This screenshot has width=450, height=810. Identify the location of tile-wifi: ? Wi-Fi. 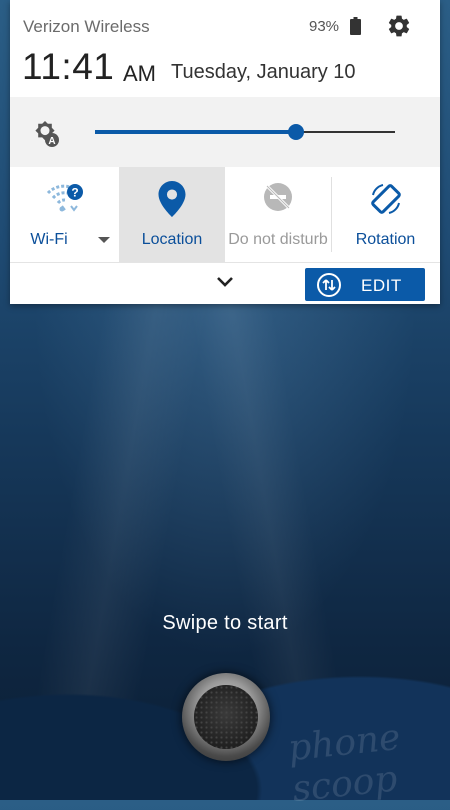
(64, 214).